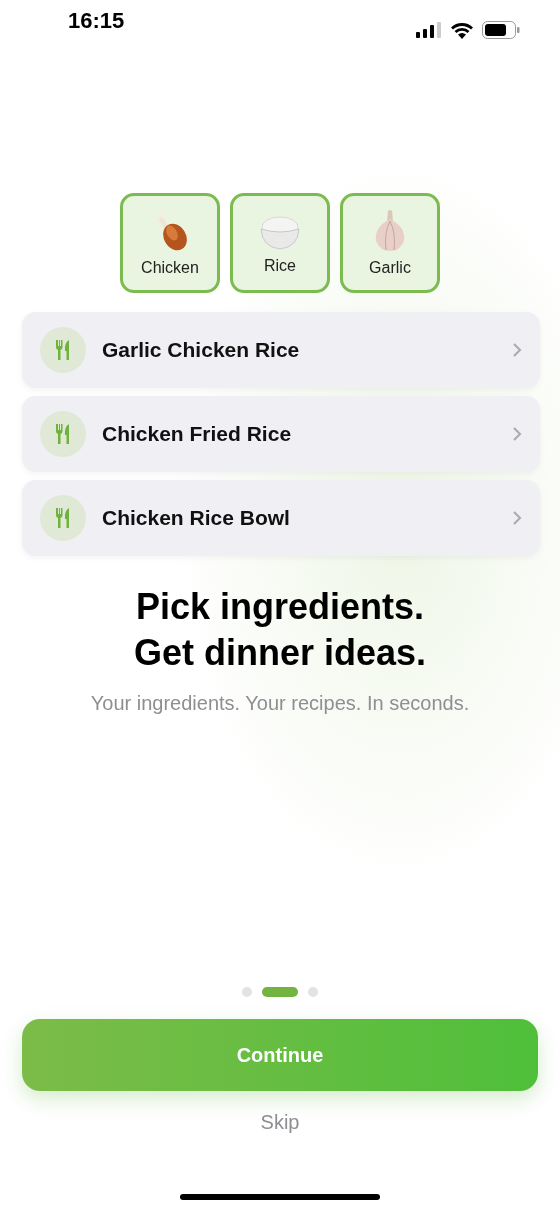 The image size is (560, 1211). What do you see at coordinates (96, 21) in the screenshot?
I see `status-time: 16:15` at bounding box center [96, 21].